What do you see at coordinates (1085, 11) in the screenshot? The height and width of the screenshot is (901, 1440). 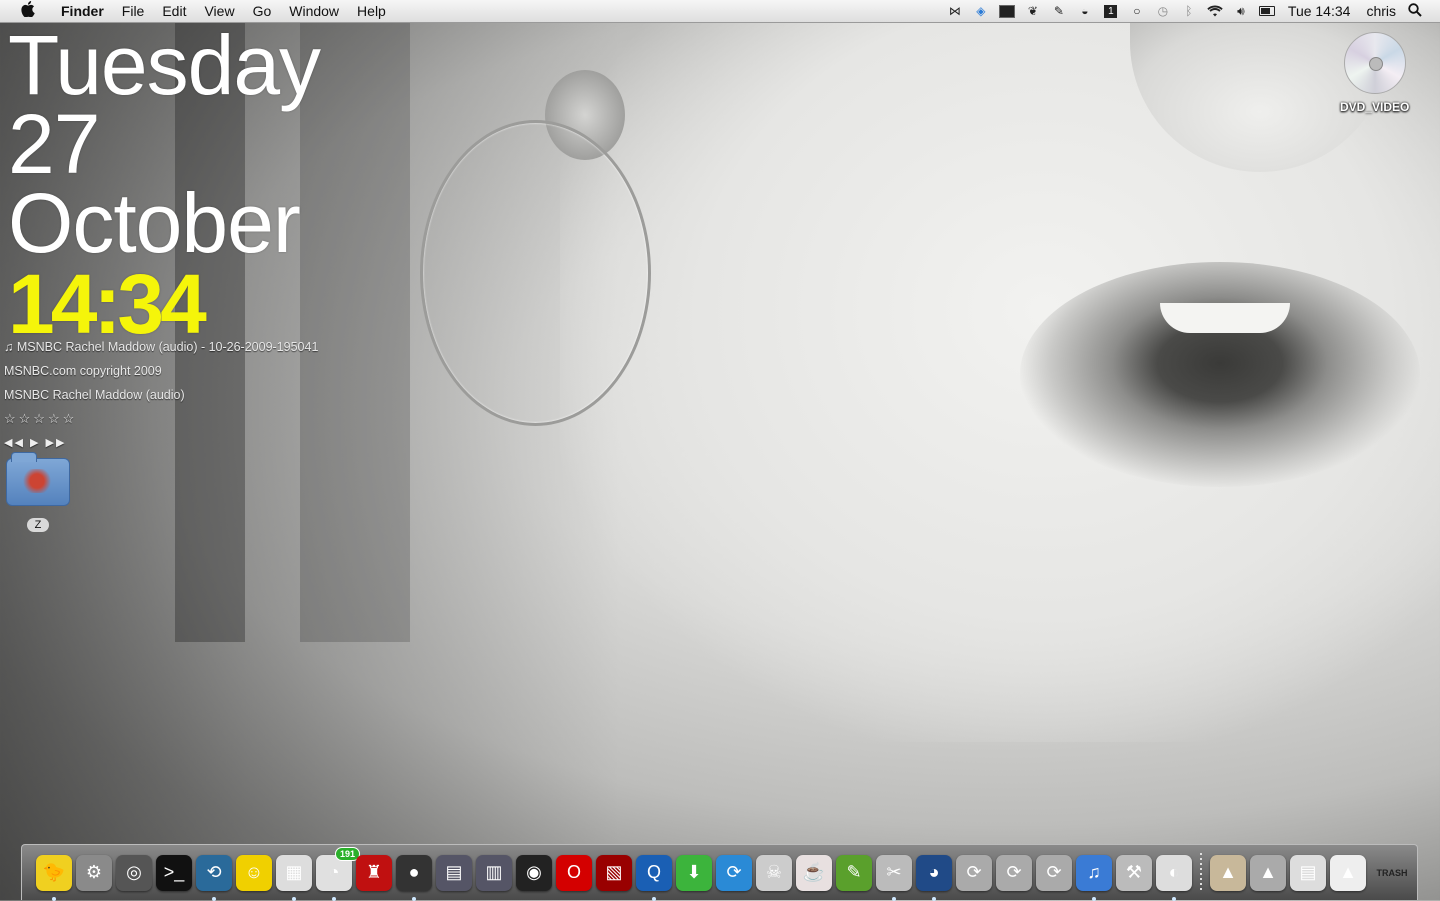 I see `drive-icon: ◒` at bounding box center [1085, 11].